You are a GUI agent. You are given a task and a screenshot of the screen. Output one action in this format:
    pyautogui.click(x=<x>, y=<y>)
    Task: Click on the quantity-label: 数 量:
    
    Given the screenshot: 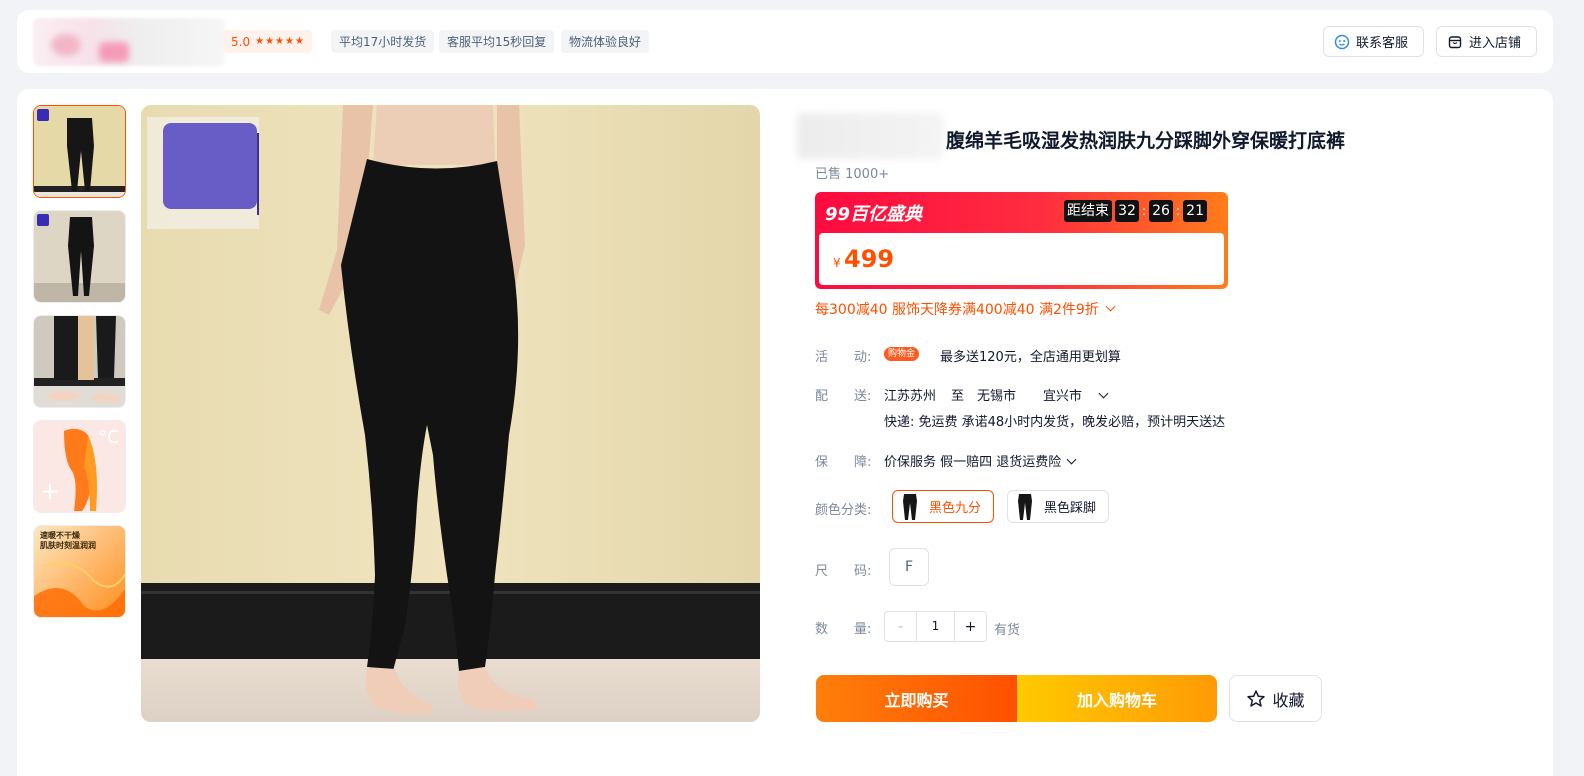 What is the action you would take?
    pyautogui.click(x=843, y=629)
    